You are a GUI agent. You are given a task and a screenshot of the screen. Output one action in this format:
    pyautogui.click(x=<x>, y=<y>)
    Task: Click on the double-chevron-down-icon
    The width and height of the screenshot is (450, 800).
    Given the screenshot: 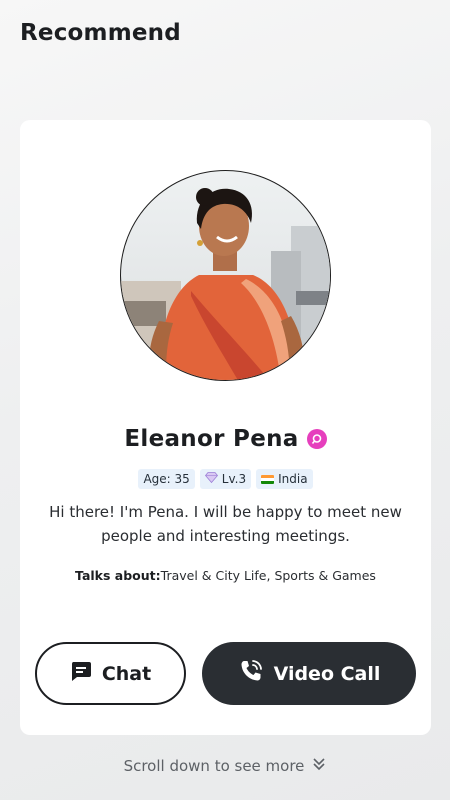 What is the action you would take?
    pyautogui.click(x=319, y=766)
    